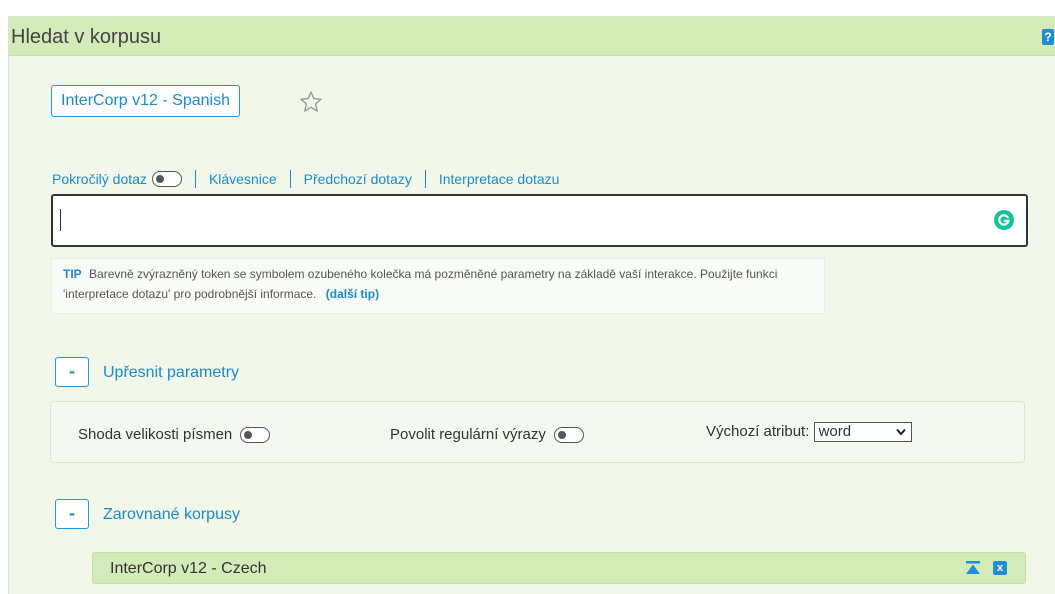 The image size is (1055, 594). What do you see at coordinates (900, 432) in the screenshot?
I see `chevron-down-icon` at bounding box center [900, 432].